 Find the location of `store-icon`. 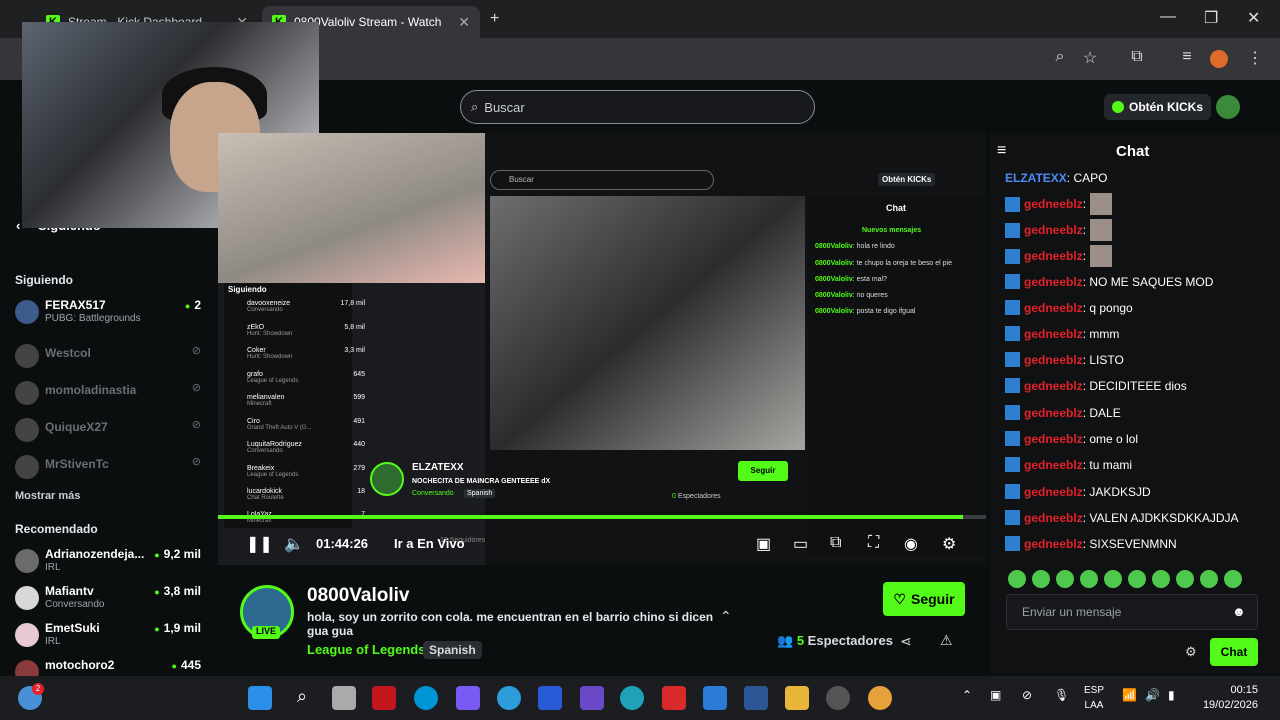

store-icon is located at coordinates (715, 698).